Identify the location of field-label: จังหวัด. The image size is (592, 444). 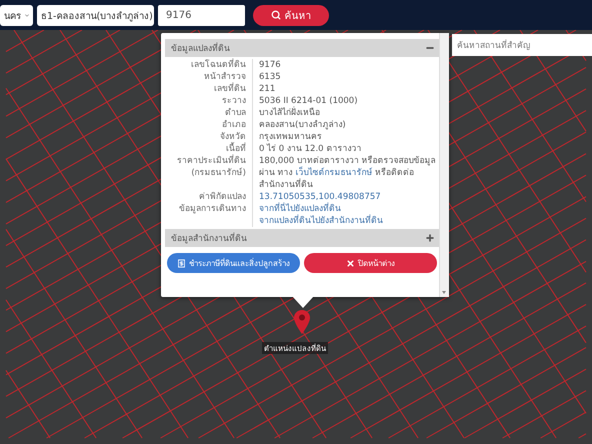
(232, 136).